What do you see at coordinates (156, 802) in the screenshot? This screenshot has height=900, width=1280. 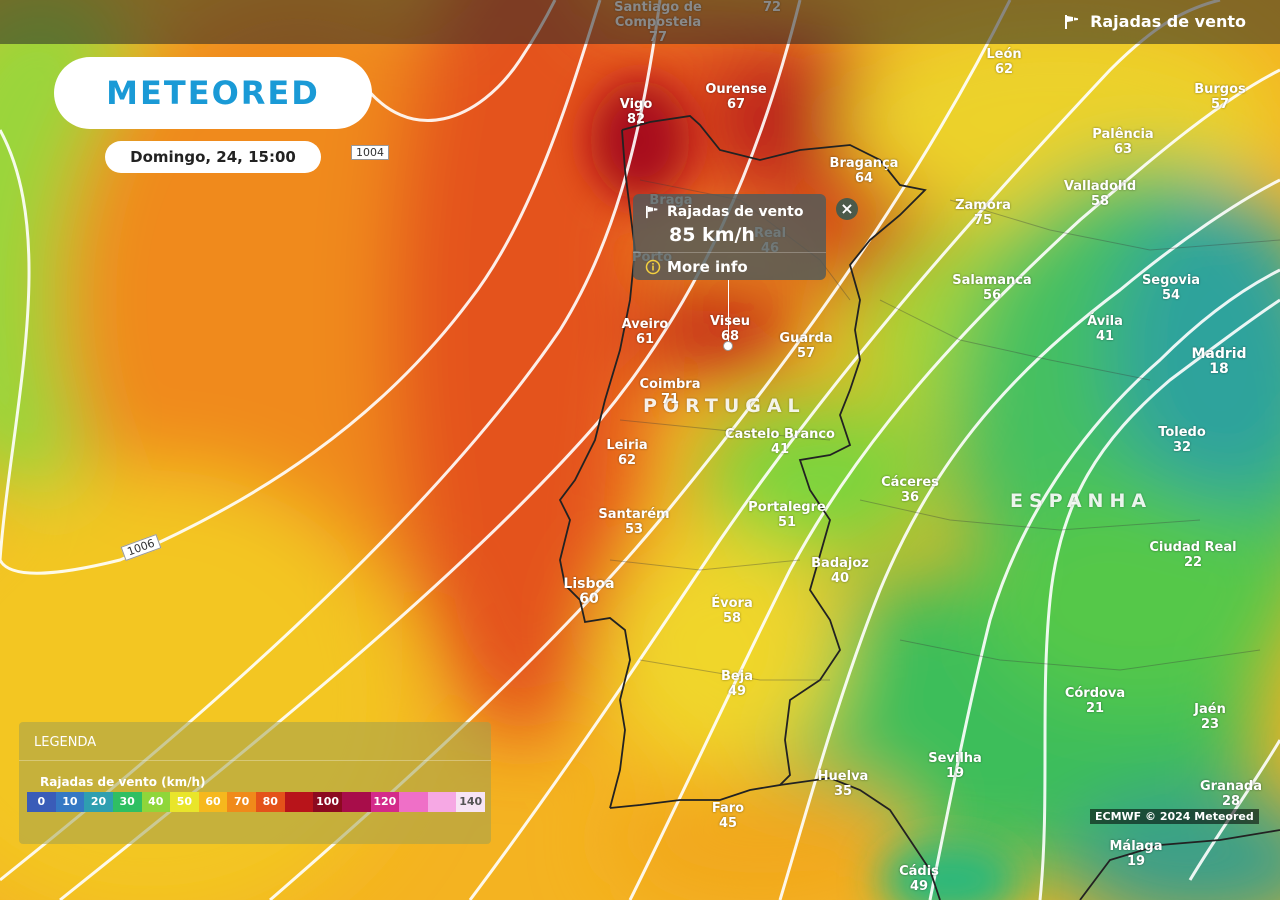 I see `legend-stop: 40` at bounding box center [156, 802].